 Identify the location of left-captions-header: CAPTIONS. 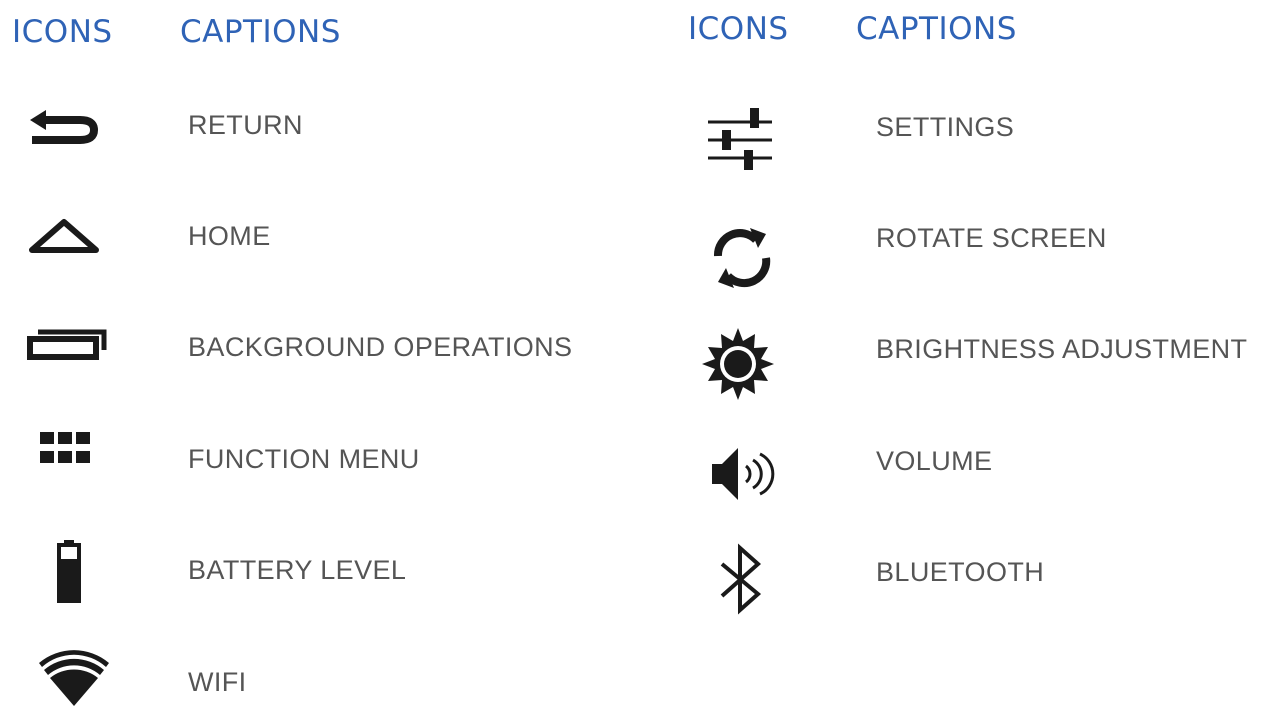
(260, 32).